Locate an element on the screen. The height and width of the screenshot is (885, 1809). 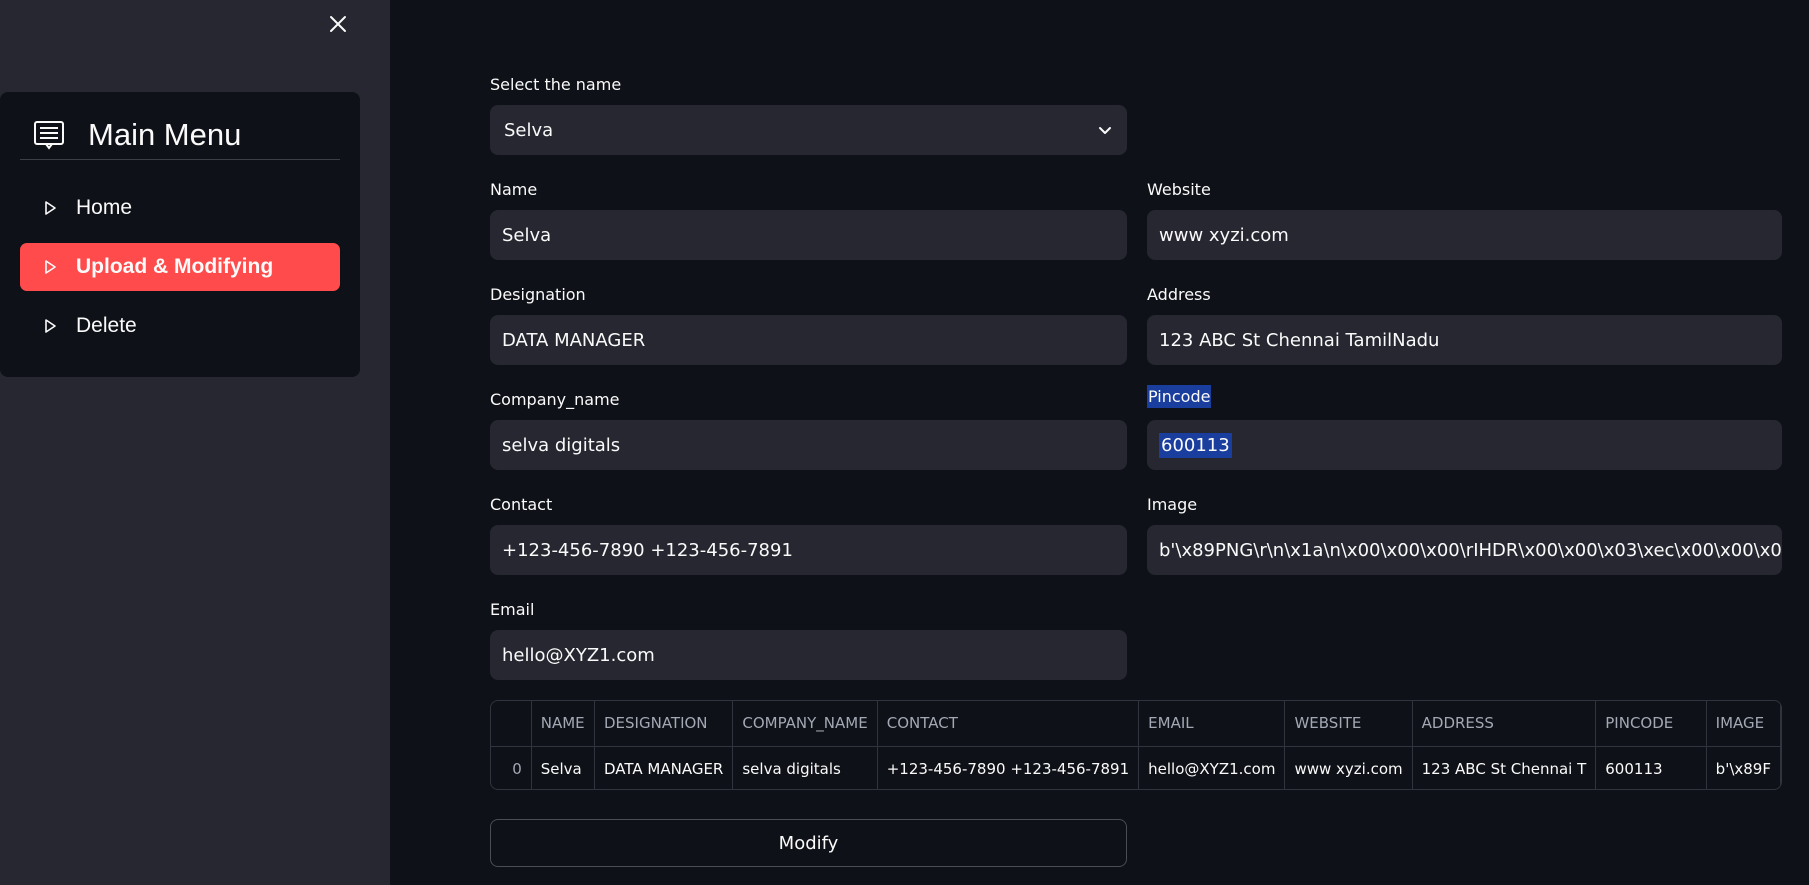
sidebar-item-label: Upload & Modifying is located at coordinates (175, 266).